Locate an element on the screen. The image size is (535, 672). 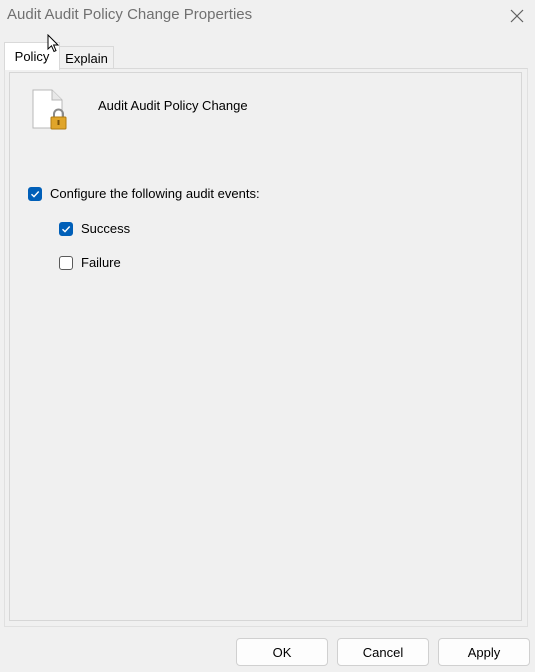
close-button is located at coordinates (517, 16).